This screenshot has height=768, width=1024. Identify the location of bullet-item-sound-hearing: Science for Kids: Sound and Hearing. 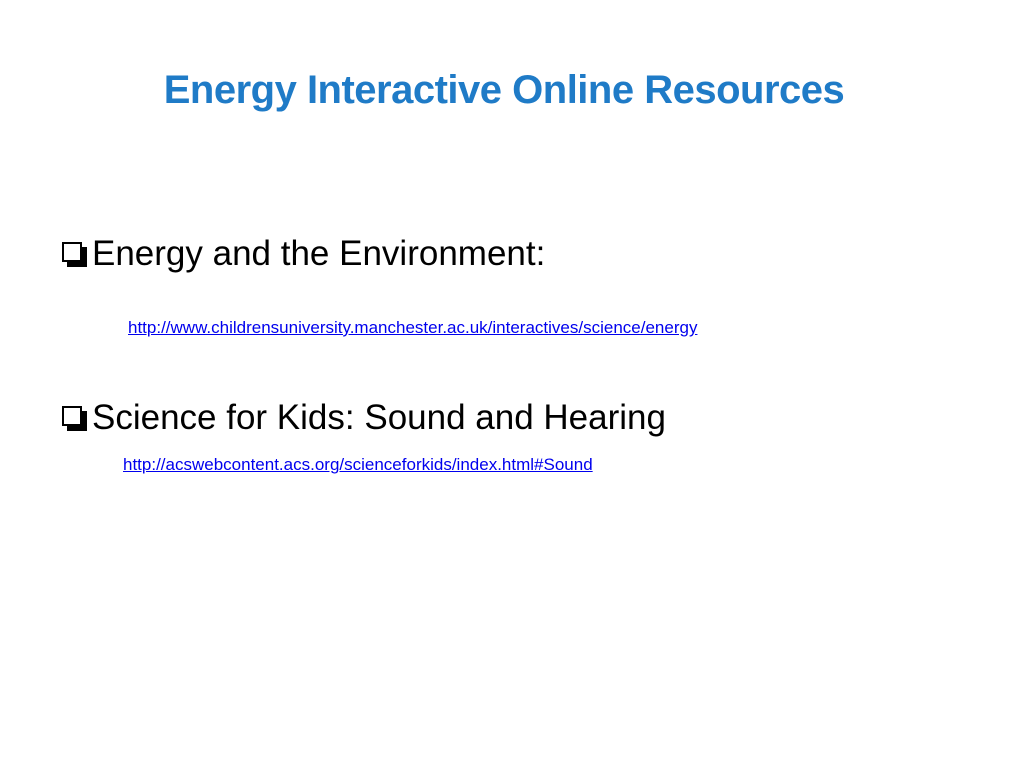
(364, 418).